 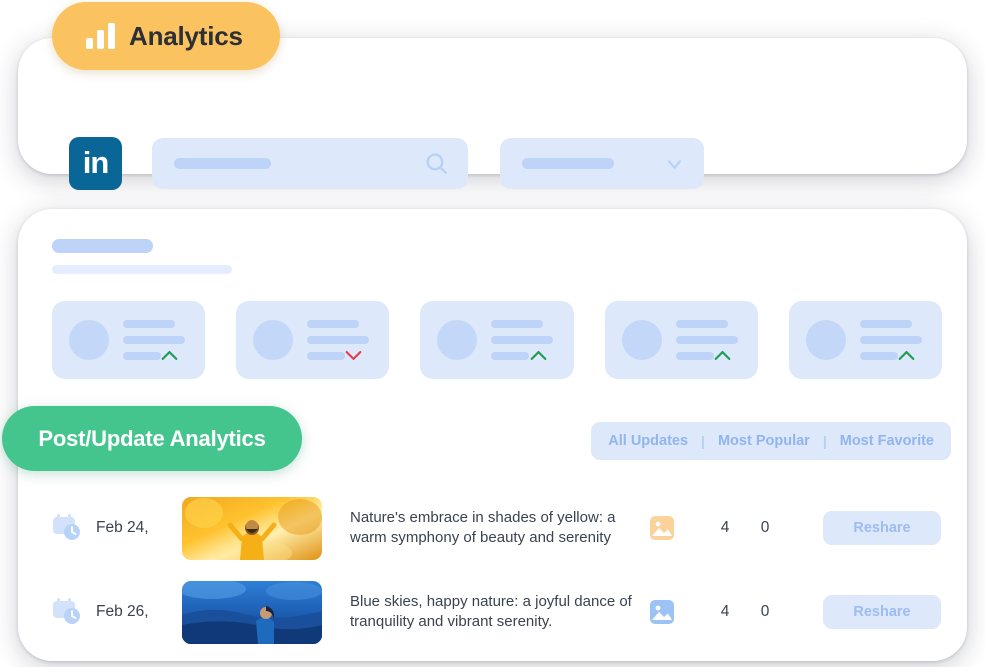 I want to click on tab-all-updates: All Updates, so click(x=648, y=441).